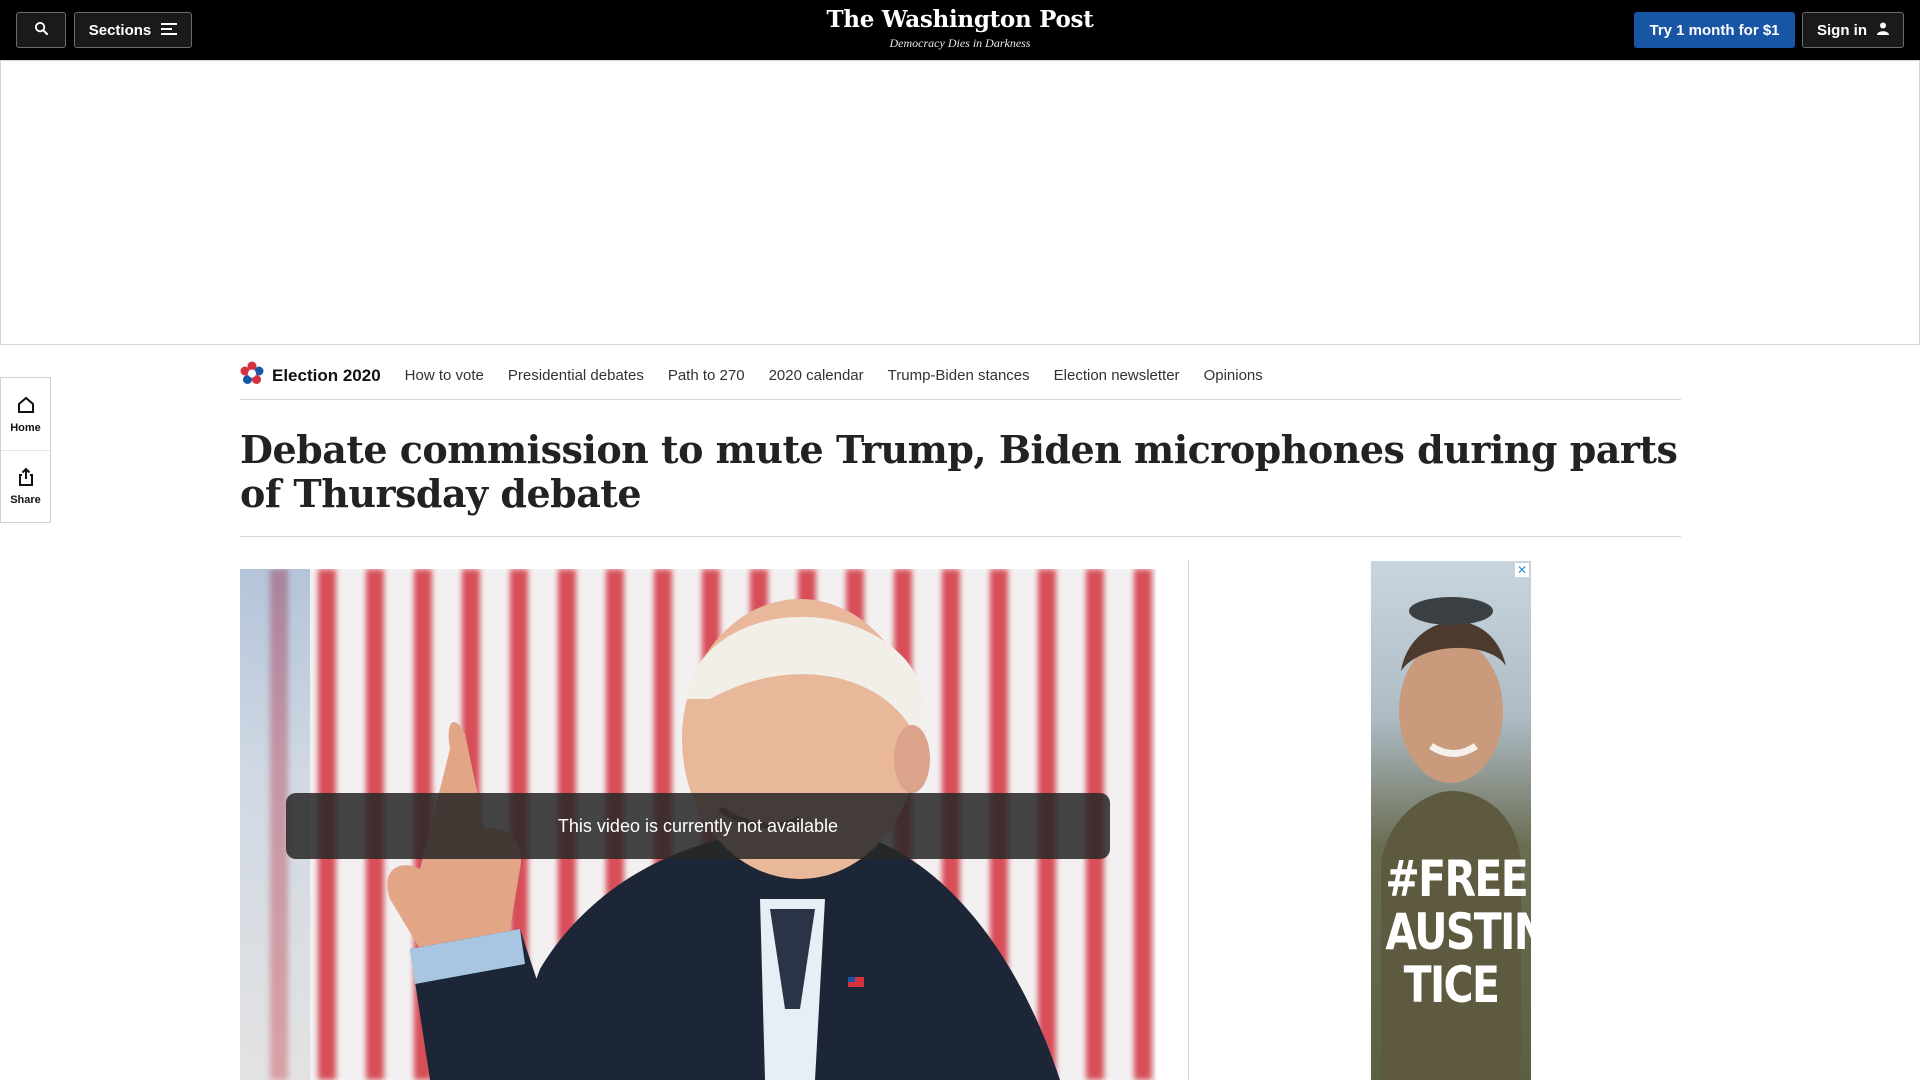 This screenshot has width=1920, height=1080. I want to click on headline-divider, so click(960, 536).